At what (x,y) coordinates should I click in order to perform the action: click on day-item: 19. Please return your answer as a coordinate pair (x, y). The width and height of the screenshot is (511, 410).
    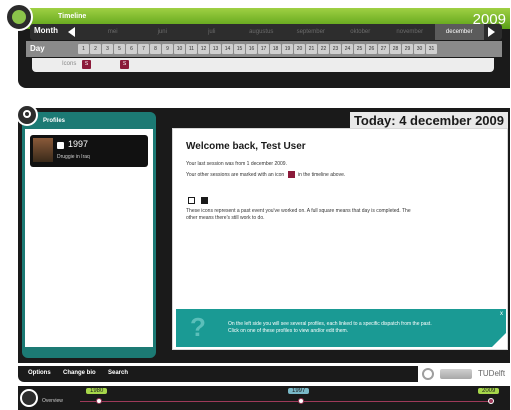
    Looking at the image, I should click on (287, 49).